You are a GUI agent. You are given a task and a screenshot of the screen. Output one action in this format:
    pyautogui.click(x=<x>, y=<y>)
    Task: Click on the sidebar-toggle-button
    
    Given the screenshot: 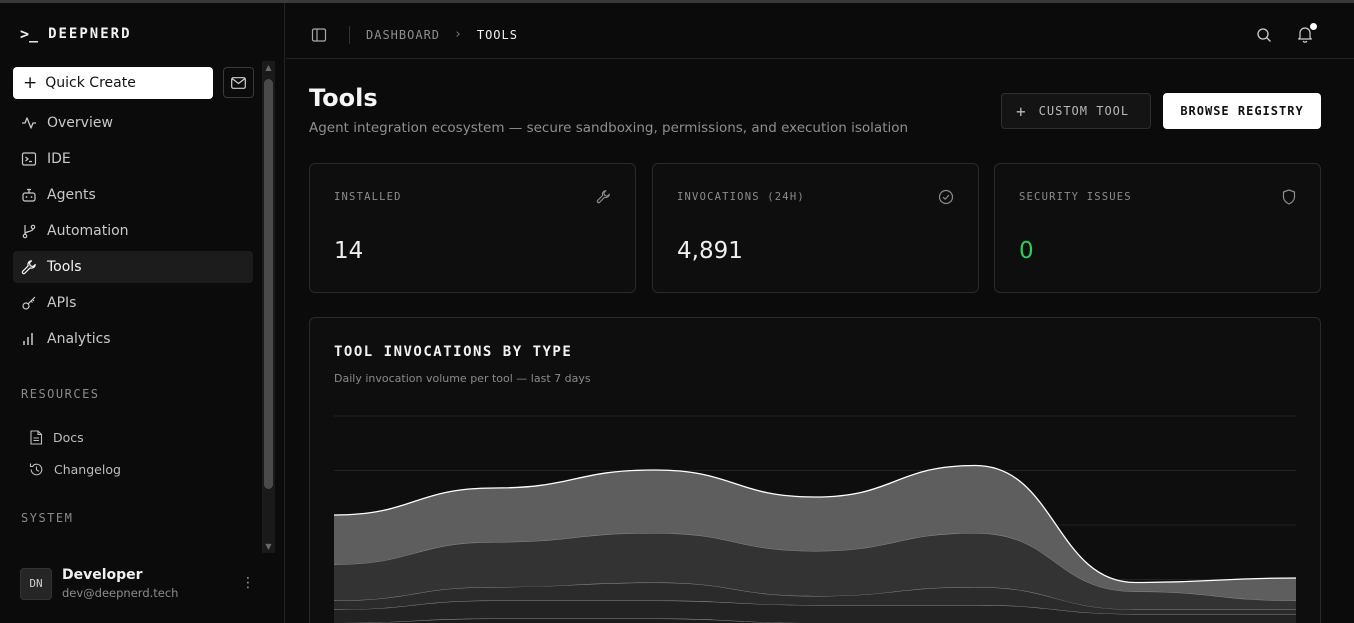 What is the action you would take?
    pyautogui.click(x=319, y=37)
    